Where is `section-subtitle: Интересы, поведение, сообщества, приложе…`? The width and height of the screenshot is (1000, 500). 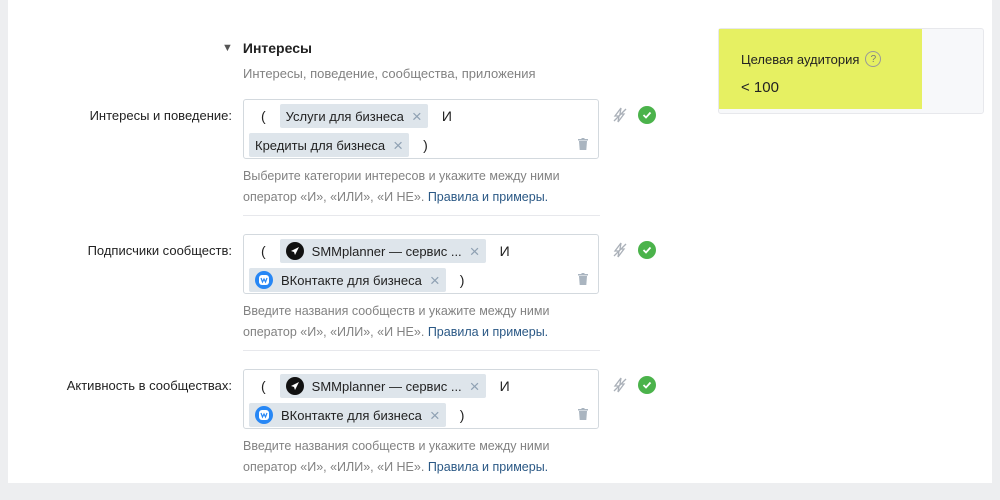 section-subtitle: Интересы, поведение, сообщества, приложе… is located at coordinates (389, 73).